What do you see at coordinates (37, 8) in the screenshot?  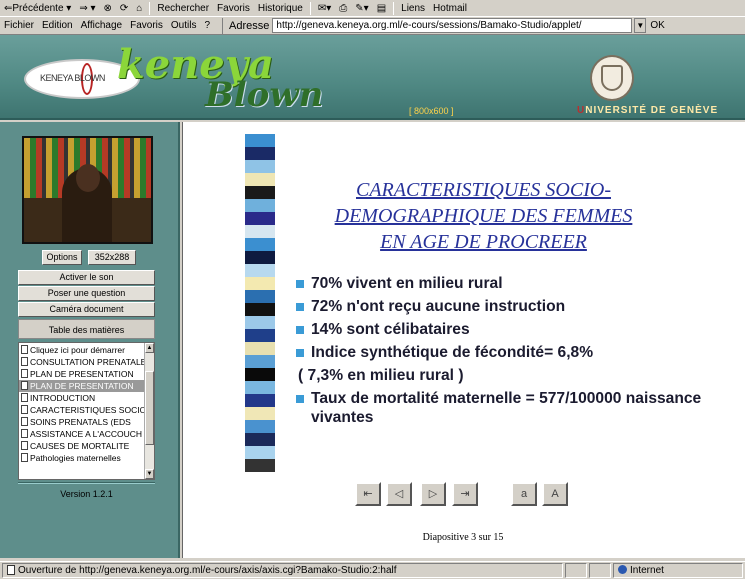 I see `back-button: ⇐Précédente ▾` at bounding box center [37, 8].